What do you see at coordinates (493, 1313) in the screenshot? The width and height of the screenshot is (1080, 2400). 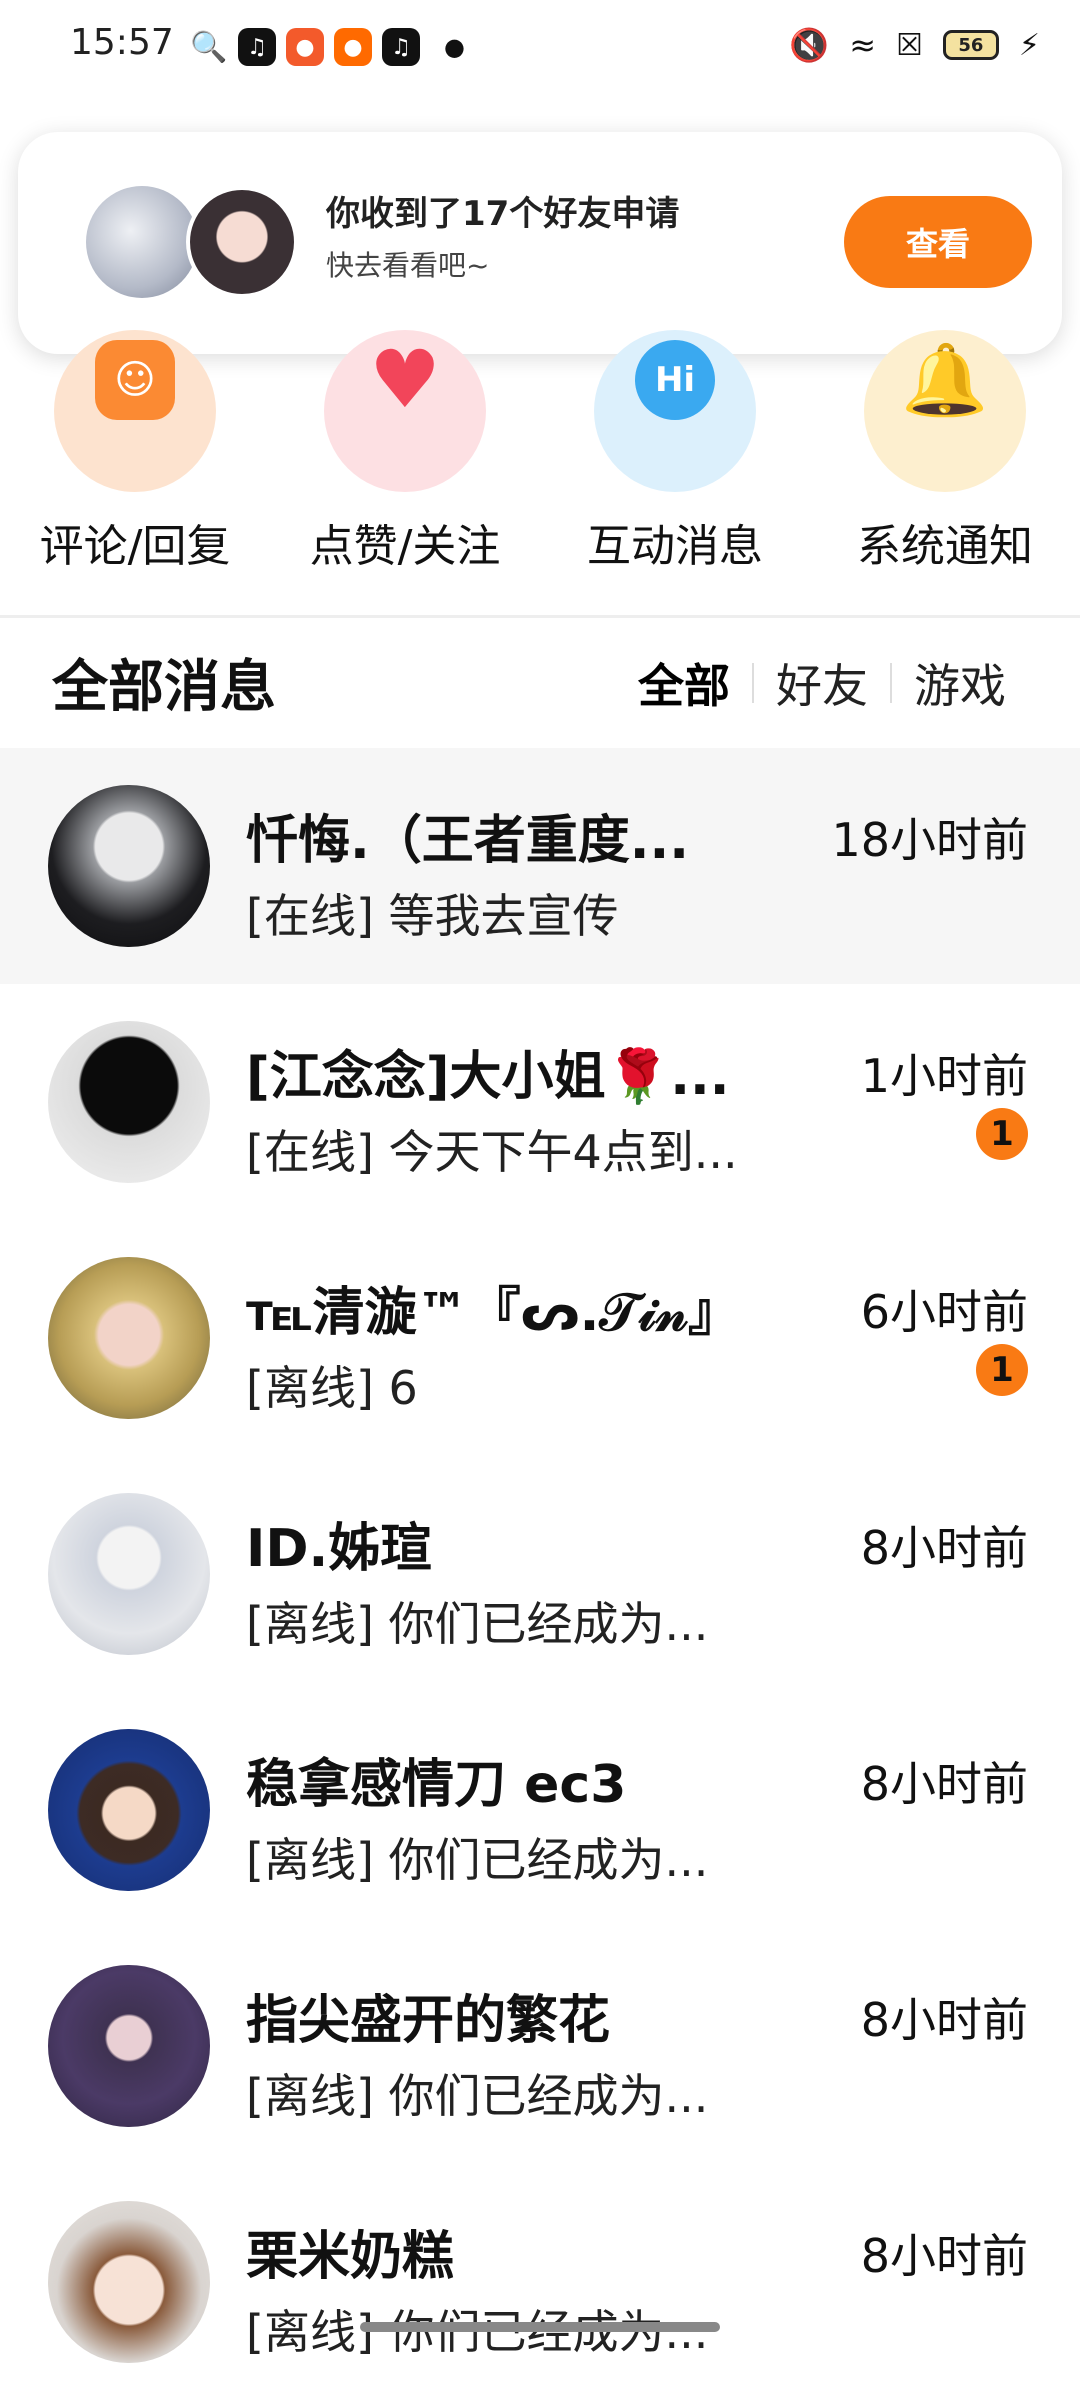 I see `contact-name: ℡清漩™『ᔕ.𝒯𝒾𝓃』` at bounding box center [493, 1313].